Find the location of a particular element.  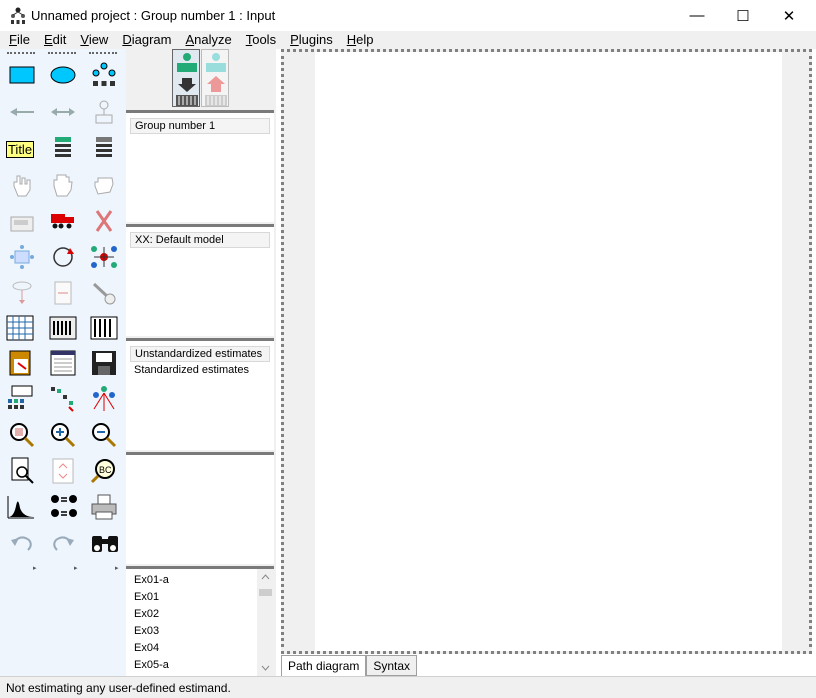

touch-up-icon is located at coordinates (104, 293).